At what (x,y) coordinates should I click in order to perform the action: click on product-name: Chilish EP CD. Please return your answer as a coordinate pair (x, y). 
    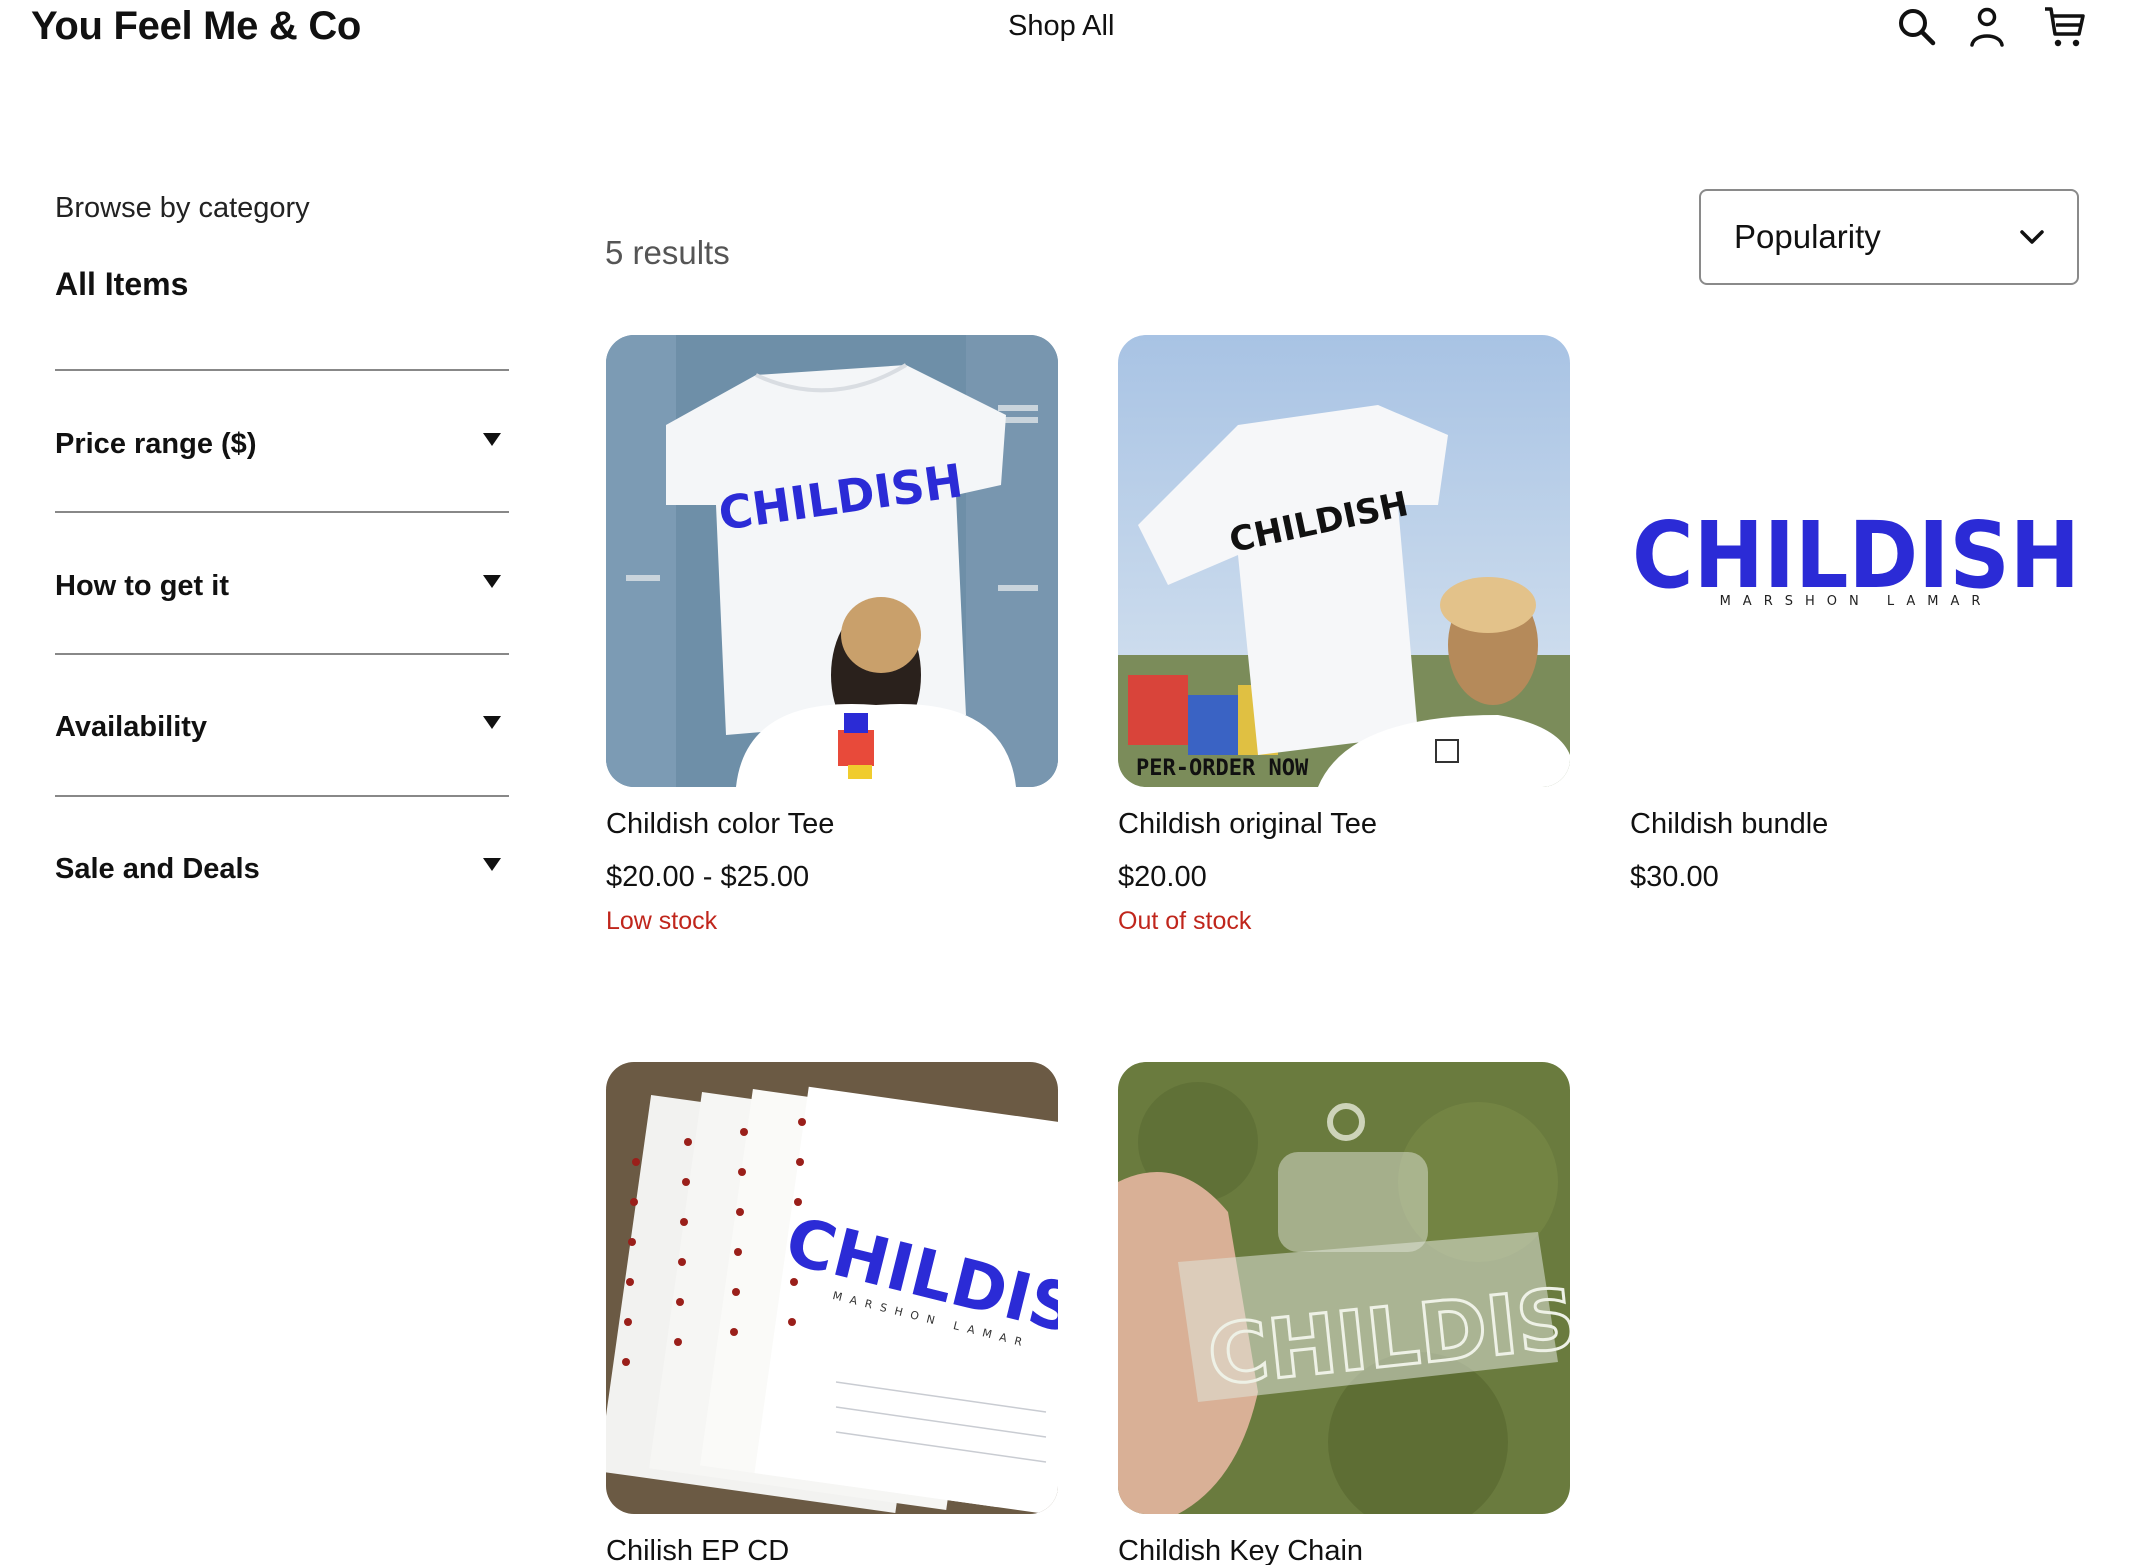
    Looking at the image, I should click on (697, 1550).